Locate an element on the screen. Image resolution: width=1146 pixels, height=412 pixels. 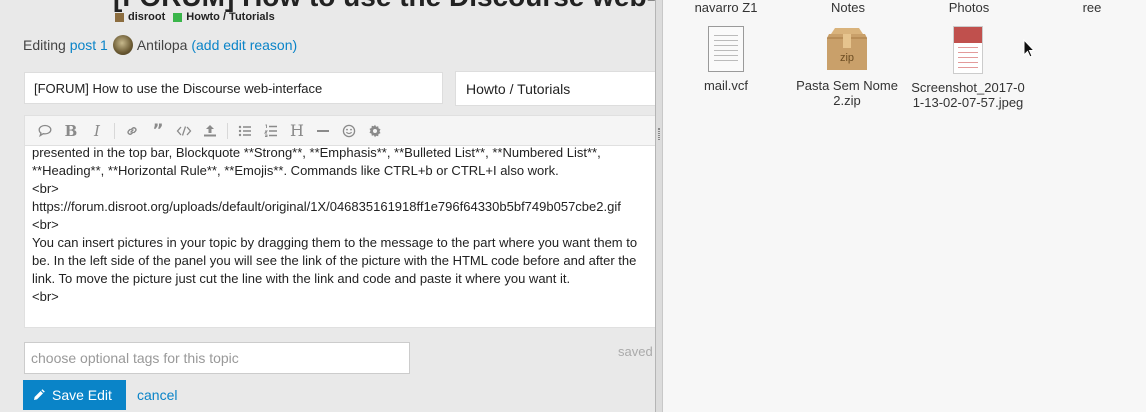
file-item-screenshot-jpeg: Screenshot_2017-0 1-13-02-07-57.jpeg is located at coordinates (968, 68).